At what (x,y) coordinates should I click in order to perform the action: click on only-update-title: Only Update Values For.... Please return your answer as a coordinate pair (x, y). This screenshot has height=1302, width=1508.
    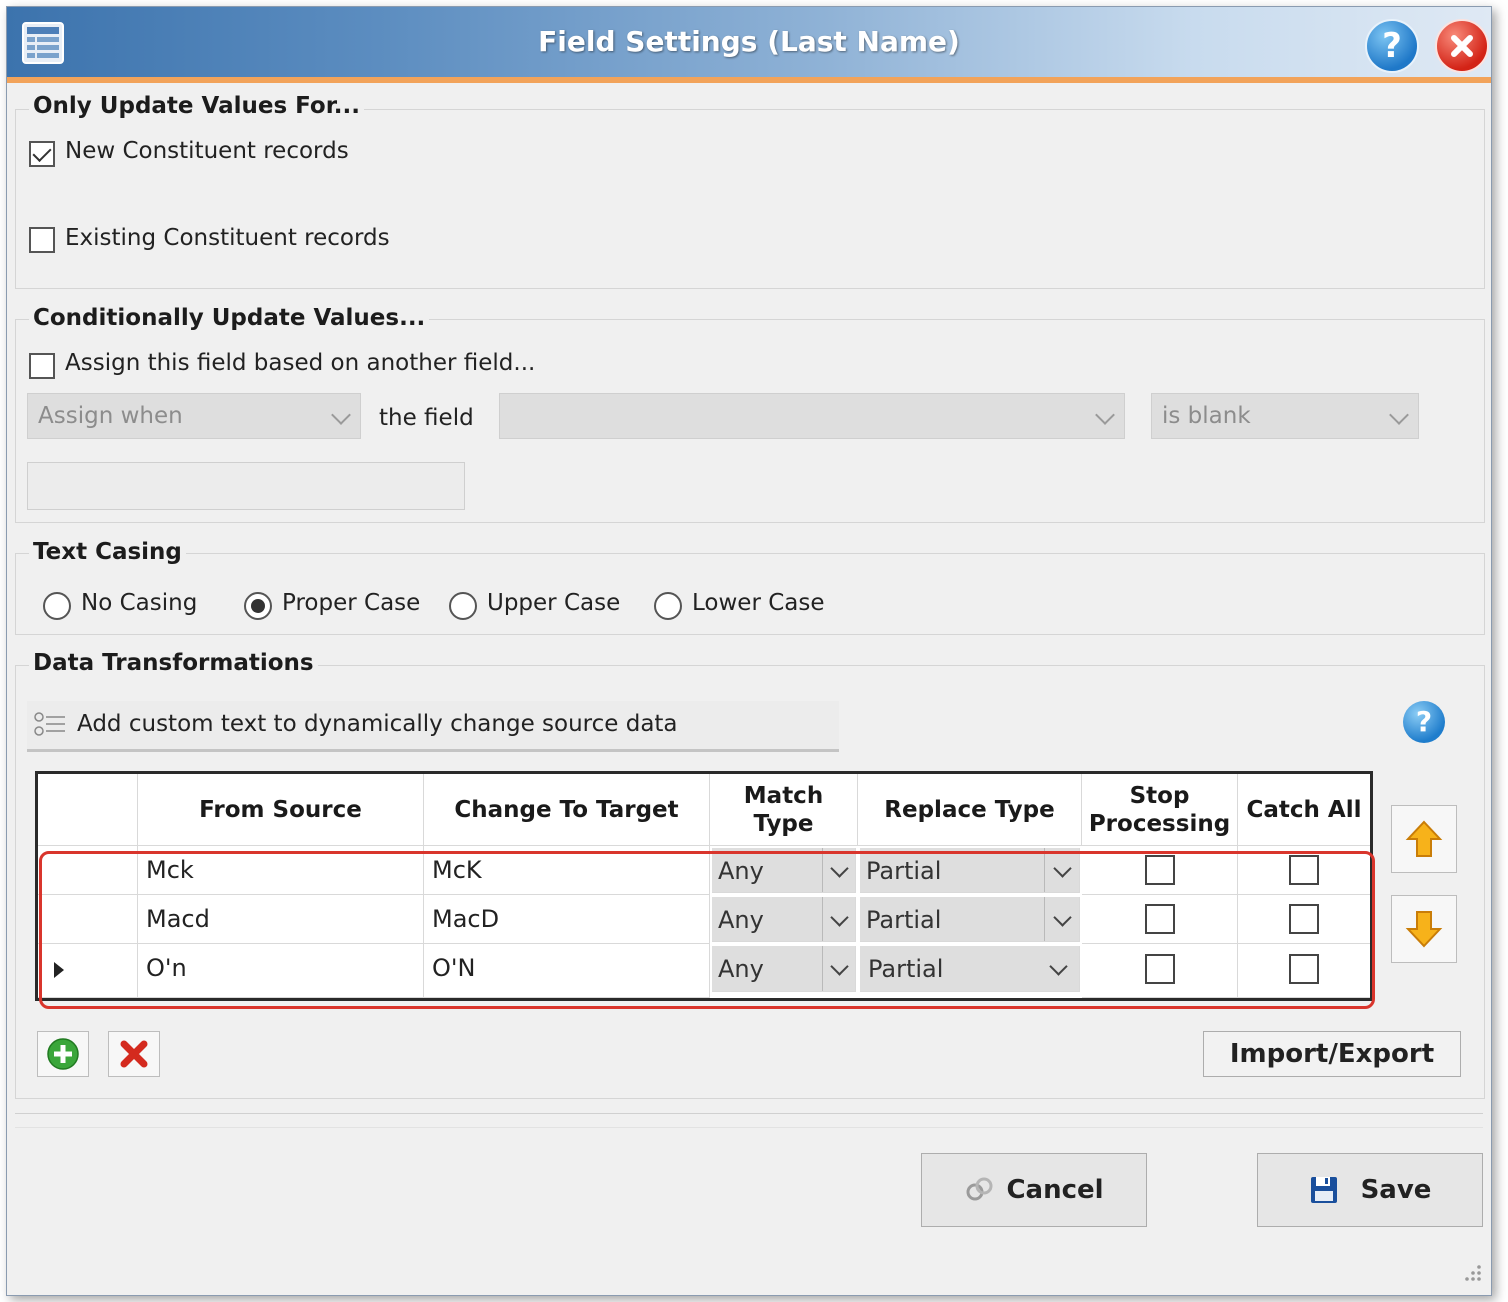
    Looking at the image, I should click on (197, 106).